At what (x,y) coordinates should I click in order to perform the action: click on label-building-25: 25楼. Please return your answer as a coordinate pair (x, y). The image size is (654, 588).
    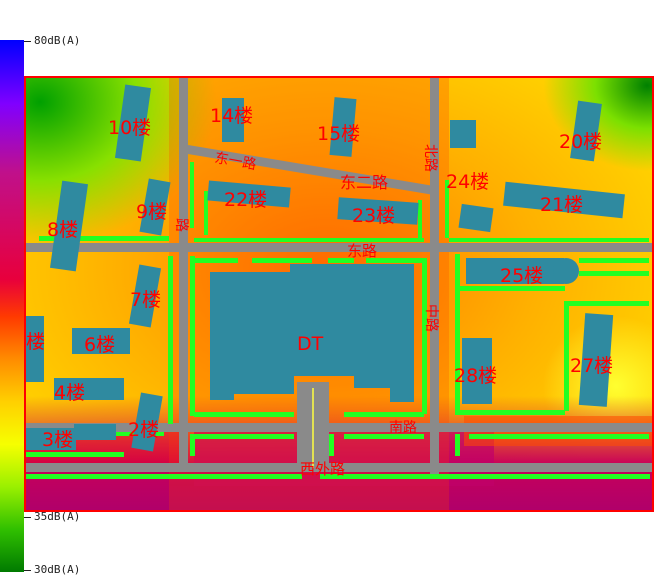
    Looking at the image, I should click on (521, 276).